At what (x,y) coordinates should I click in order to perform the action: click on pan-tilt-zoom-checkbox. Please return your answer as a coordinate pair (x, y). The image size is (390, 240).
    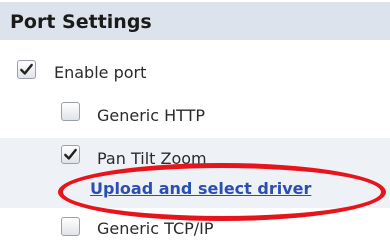
    Looking at the image, I should click on (70, 154).